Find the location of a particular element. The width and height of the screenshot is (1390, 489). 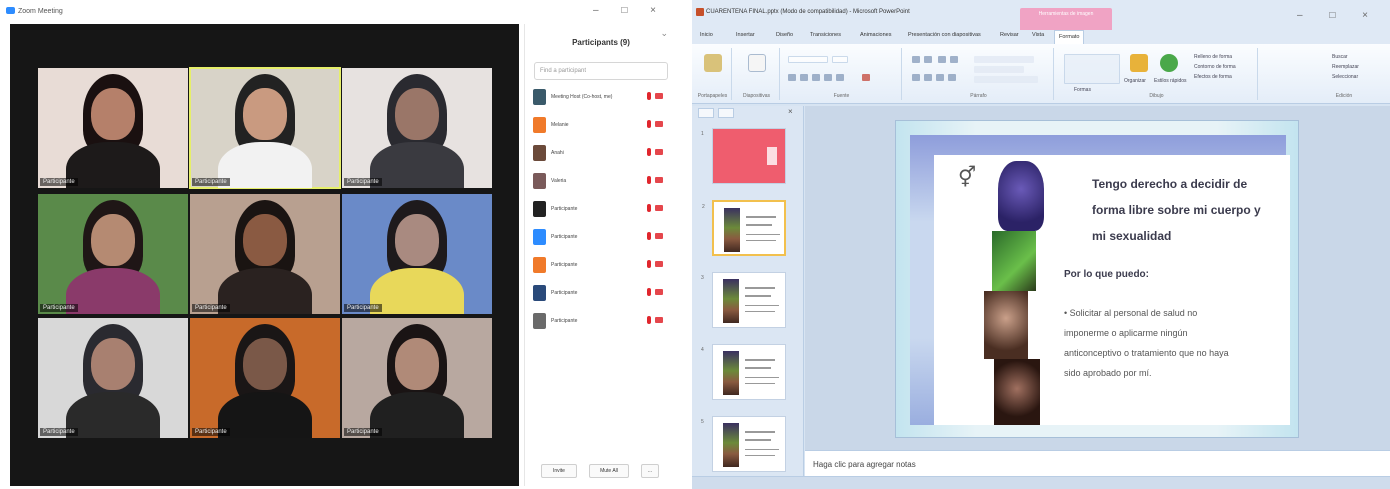

find-button: Buscar is located at coordinates (1340, 57).